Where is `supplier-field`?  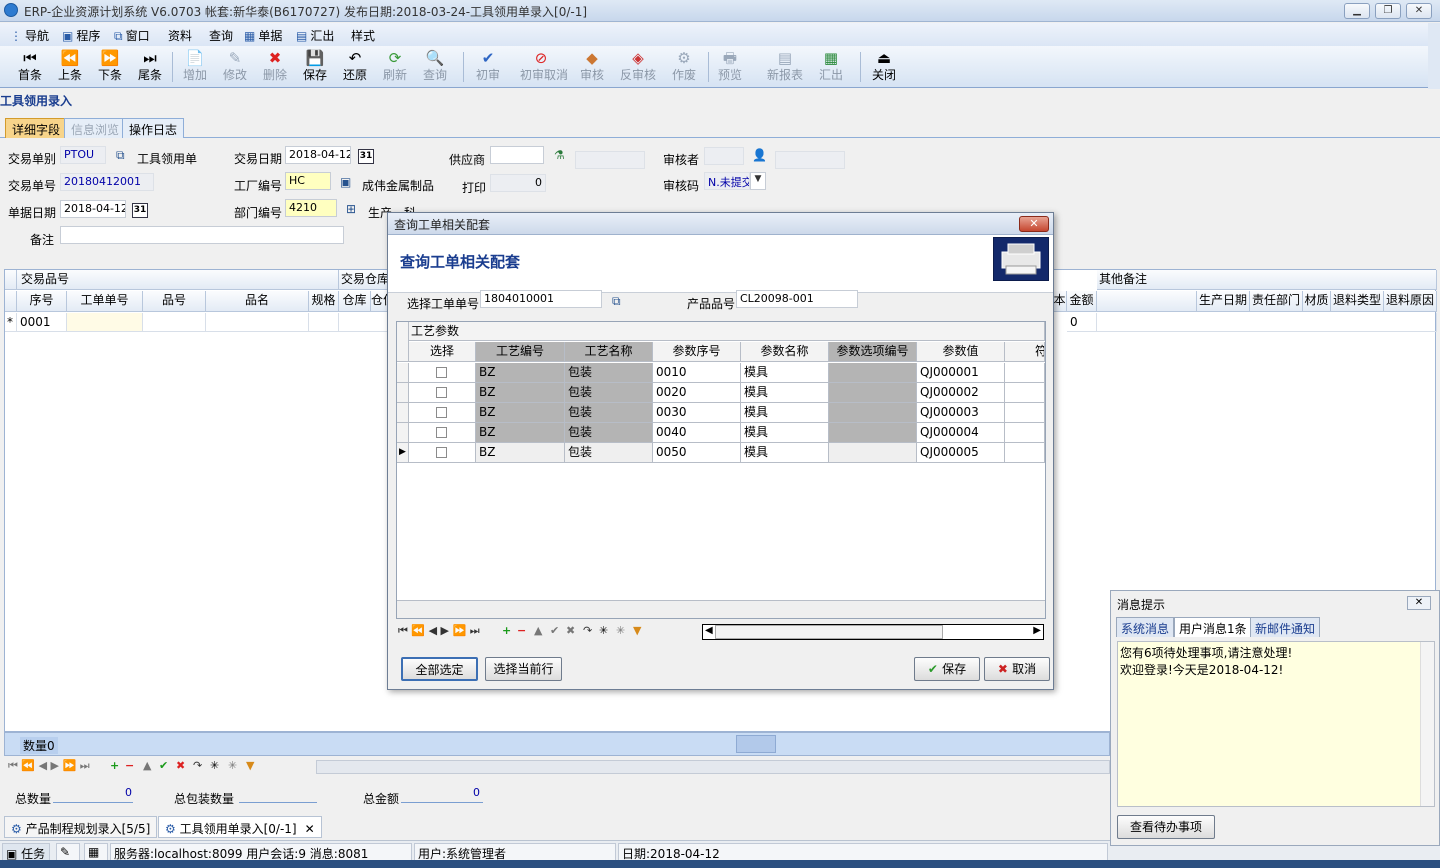 supplier-field is located at coordinates (517, 155).